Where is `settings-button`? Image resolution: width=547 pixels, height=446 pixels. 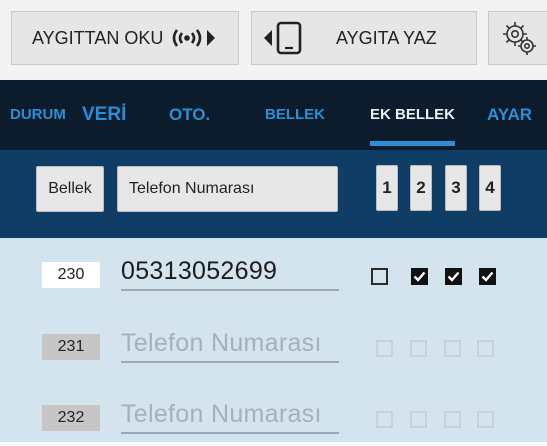
settings-button is located at coordinates (517, 38).